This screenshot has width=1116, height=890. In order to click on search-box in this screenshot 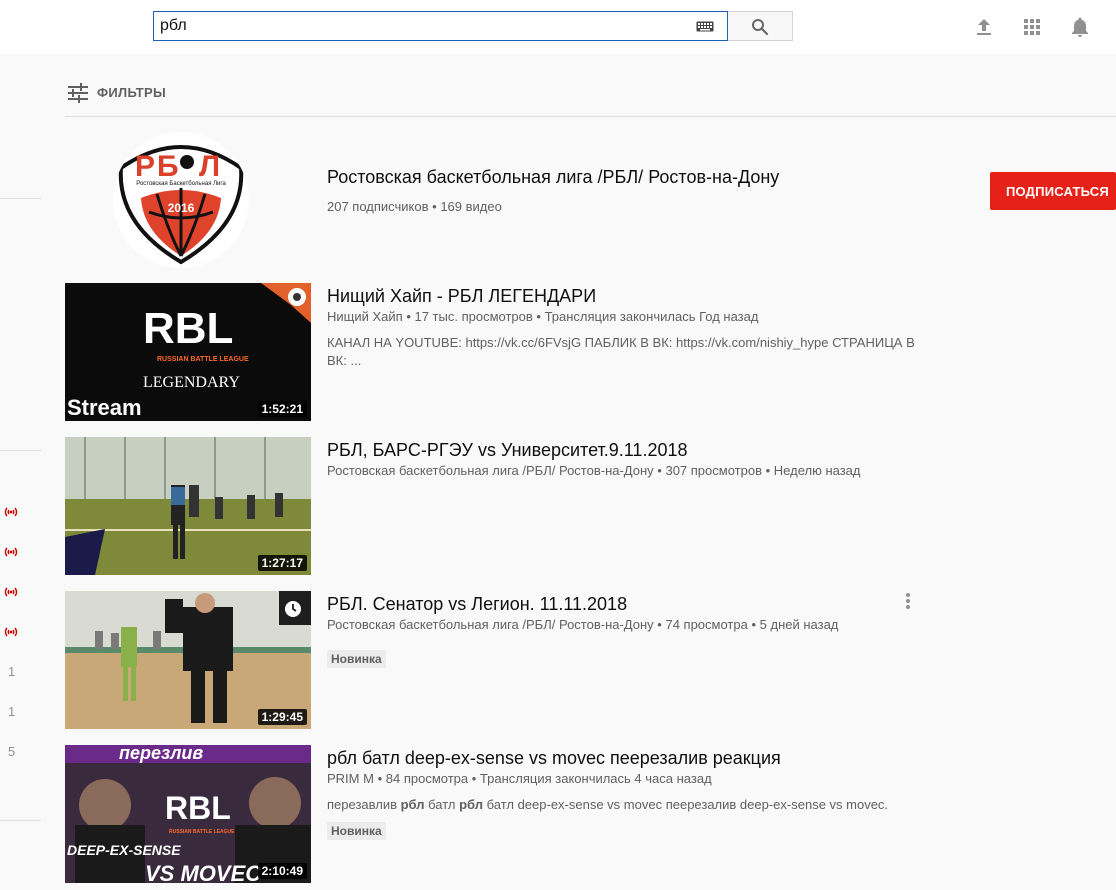, I will do `click(440, 26)`.